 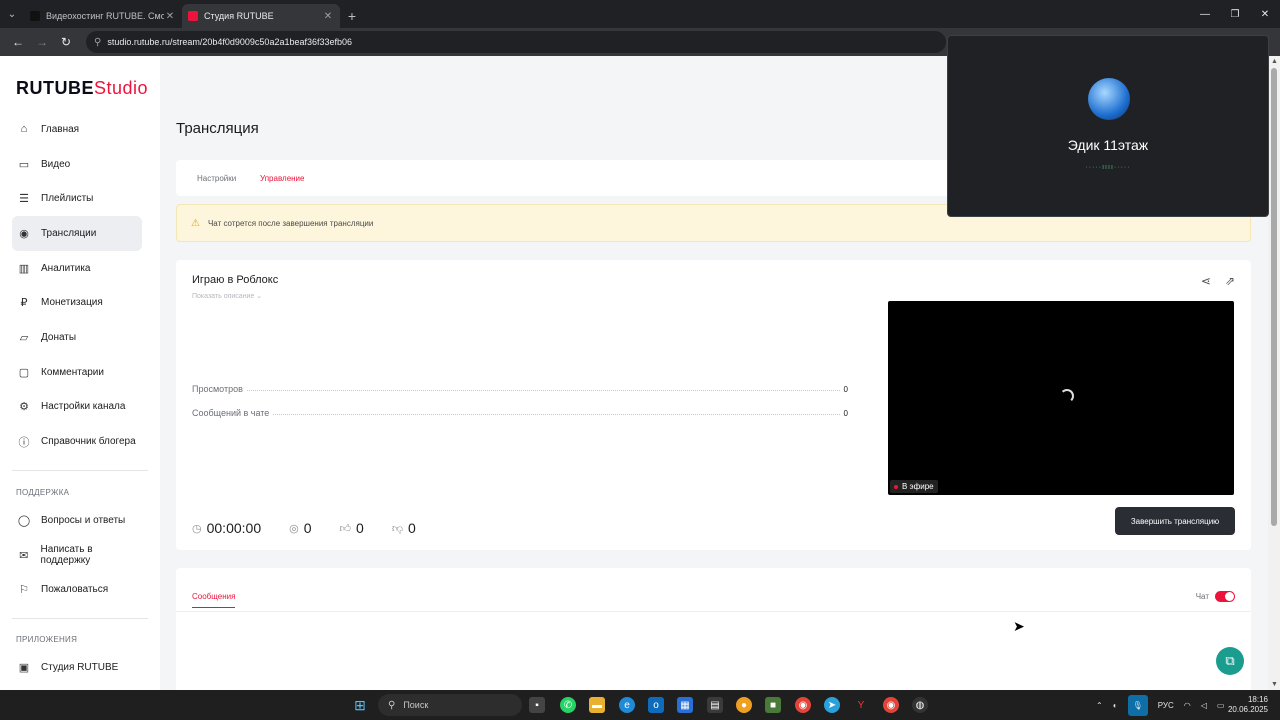 I want to click on sidebar-item-info: ⓘ Справочник блогера, so click(x=77, y=441).